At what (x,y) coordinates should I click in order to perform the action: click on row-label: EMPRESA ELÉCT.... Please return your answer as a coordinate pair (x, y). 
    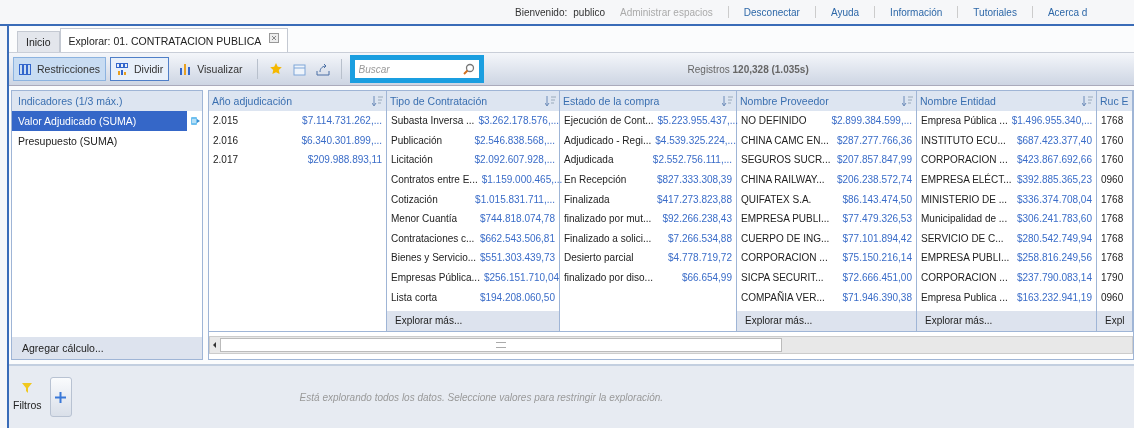
    Looking at the image, I should click on (966, 180).